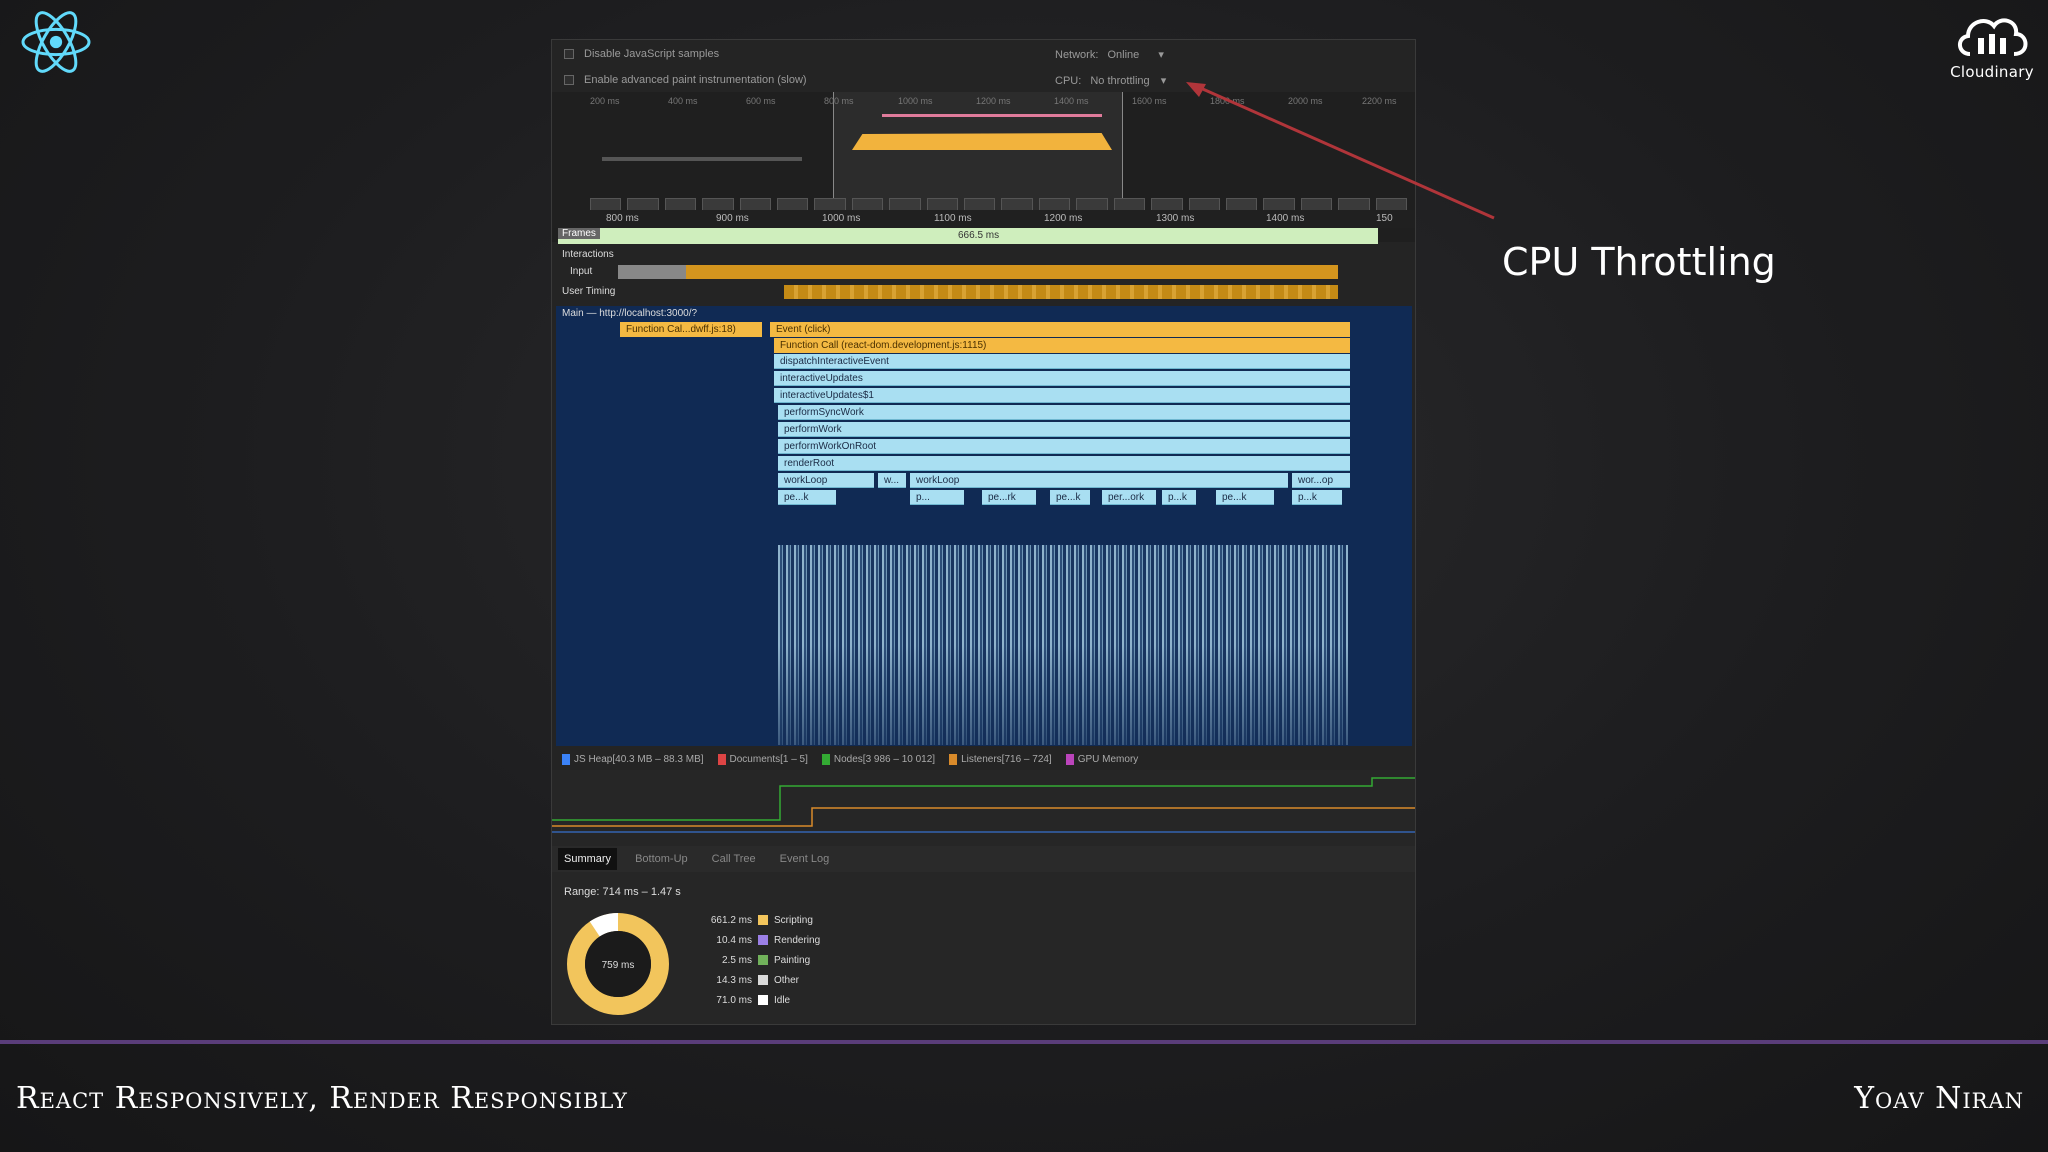 This screenshot has width=2048, height=1152. Describe the element at coordinates (992, 115) in the screenshot. I see `fps-graph` at that location.